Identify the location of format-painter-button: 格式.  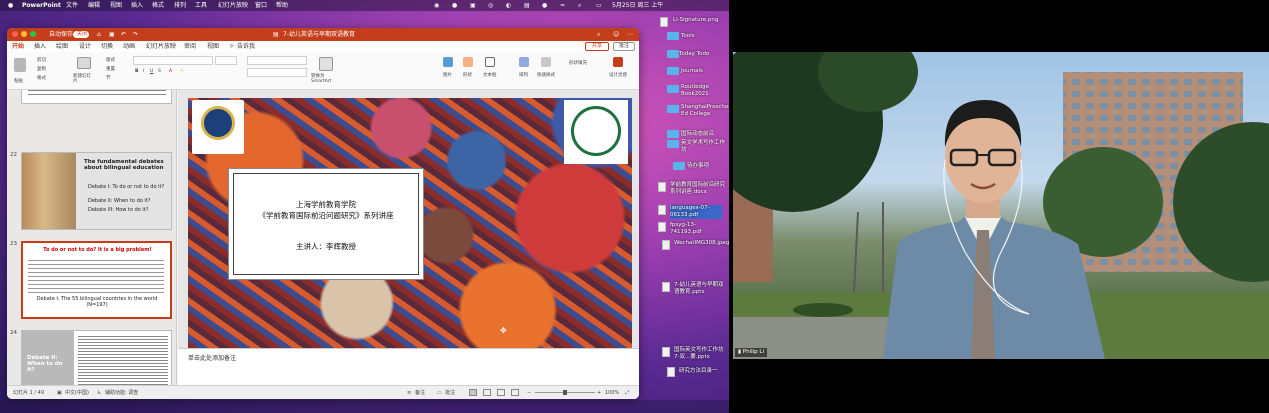
(41, 78).